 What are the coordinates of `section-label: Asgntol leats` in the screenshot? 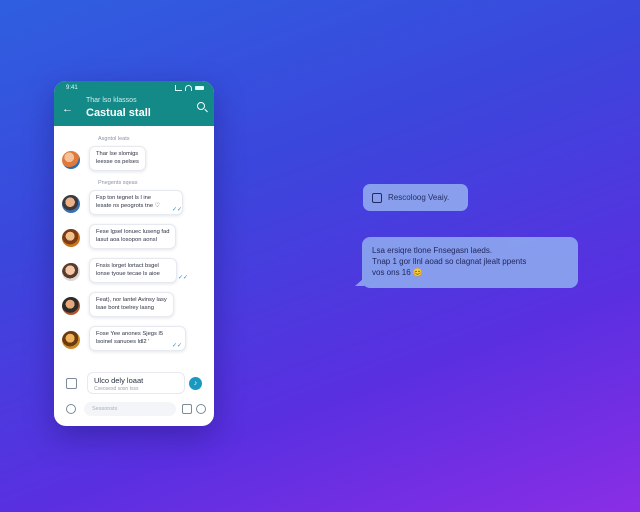 It's located at (114, 139).